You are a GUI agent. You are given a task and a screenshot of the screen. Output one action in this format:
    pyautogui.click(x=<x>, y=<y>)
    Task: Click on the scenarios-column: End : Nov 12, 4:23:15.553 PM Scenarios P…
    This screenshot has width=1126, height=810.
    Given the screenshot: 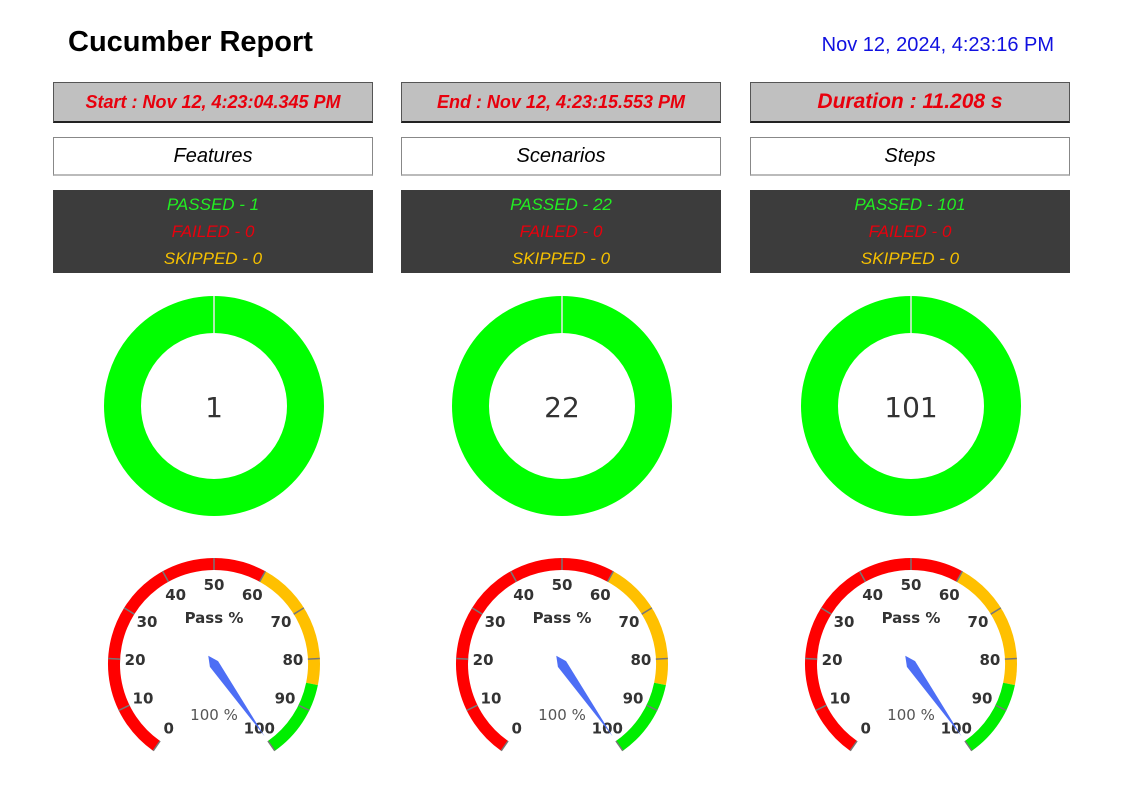 What is the action you would take?
    pyautogui.click(x=561, y=177)
    